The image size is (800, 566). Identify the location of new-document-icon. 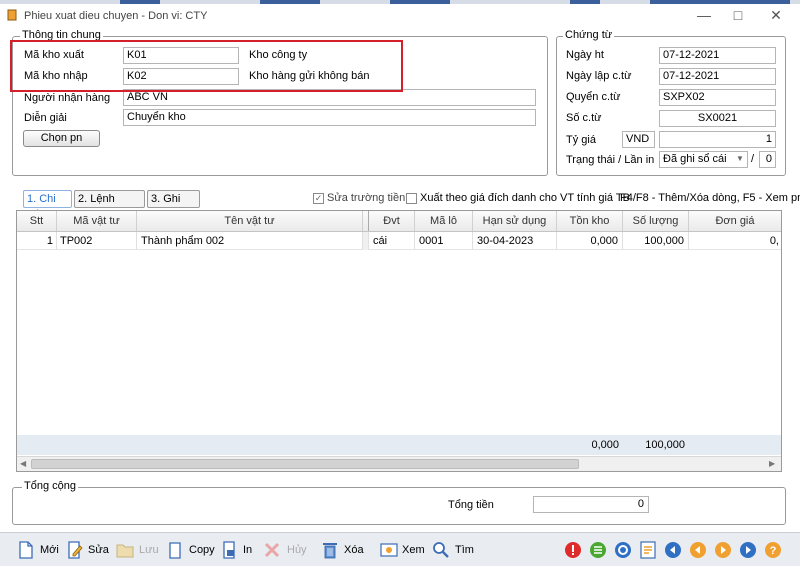
(26, 550).